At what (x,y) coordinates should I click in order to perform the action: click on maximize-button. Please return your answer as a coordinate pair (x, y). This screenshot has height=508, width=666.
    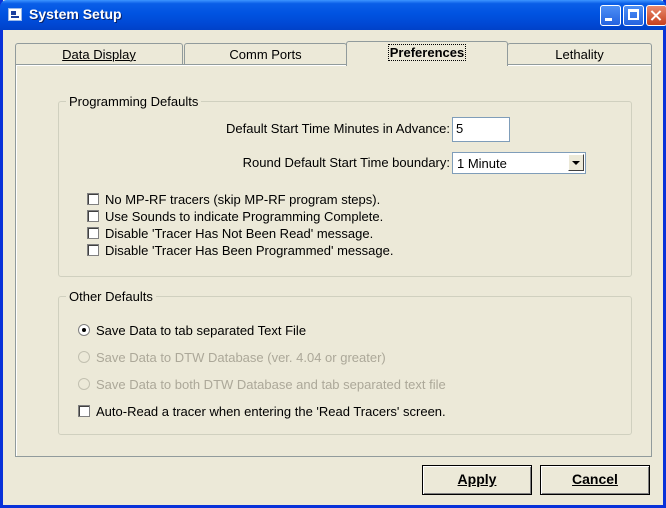
    Looking at the image, I should click on (633, 15).